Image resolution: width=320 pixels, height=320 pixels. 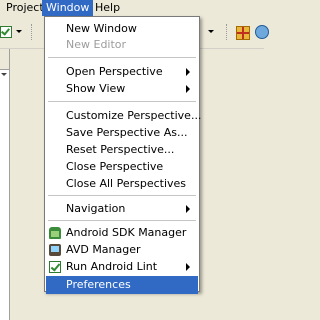 I want to click on menu-item-show-view: Show View, so click(x=122, y=89).